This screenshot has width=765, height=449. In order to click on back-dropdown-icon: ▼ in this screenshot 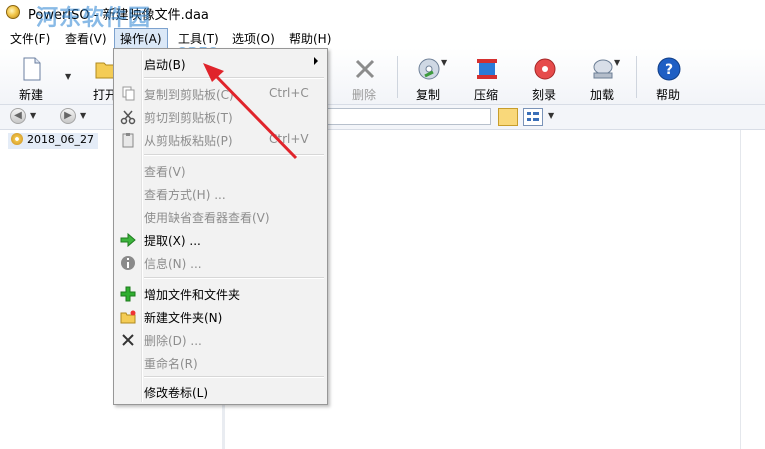, I will do `click(33, 115)`.